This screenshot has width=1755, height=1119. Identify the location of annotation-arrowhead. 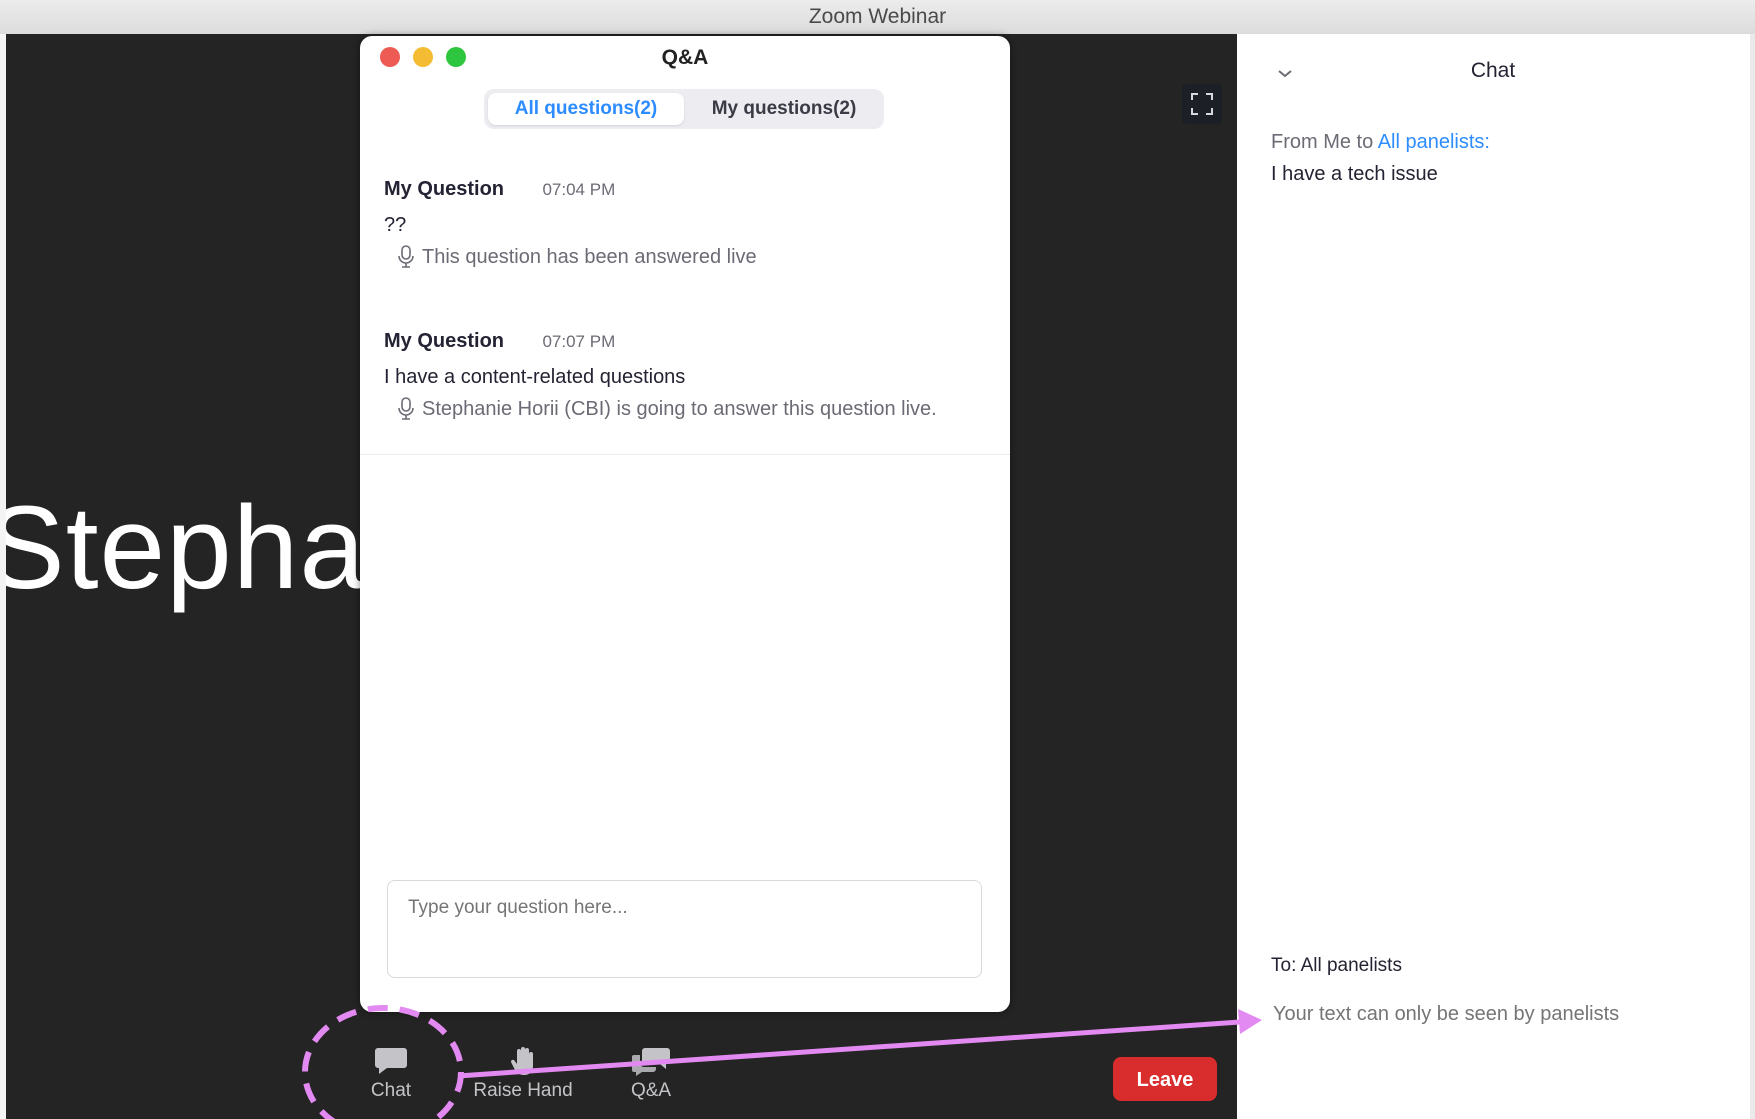
(1250, 1021).